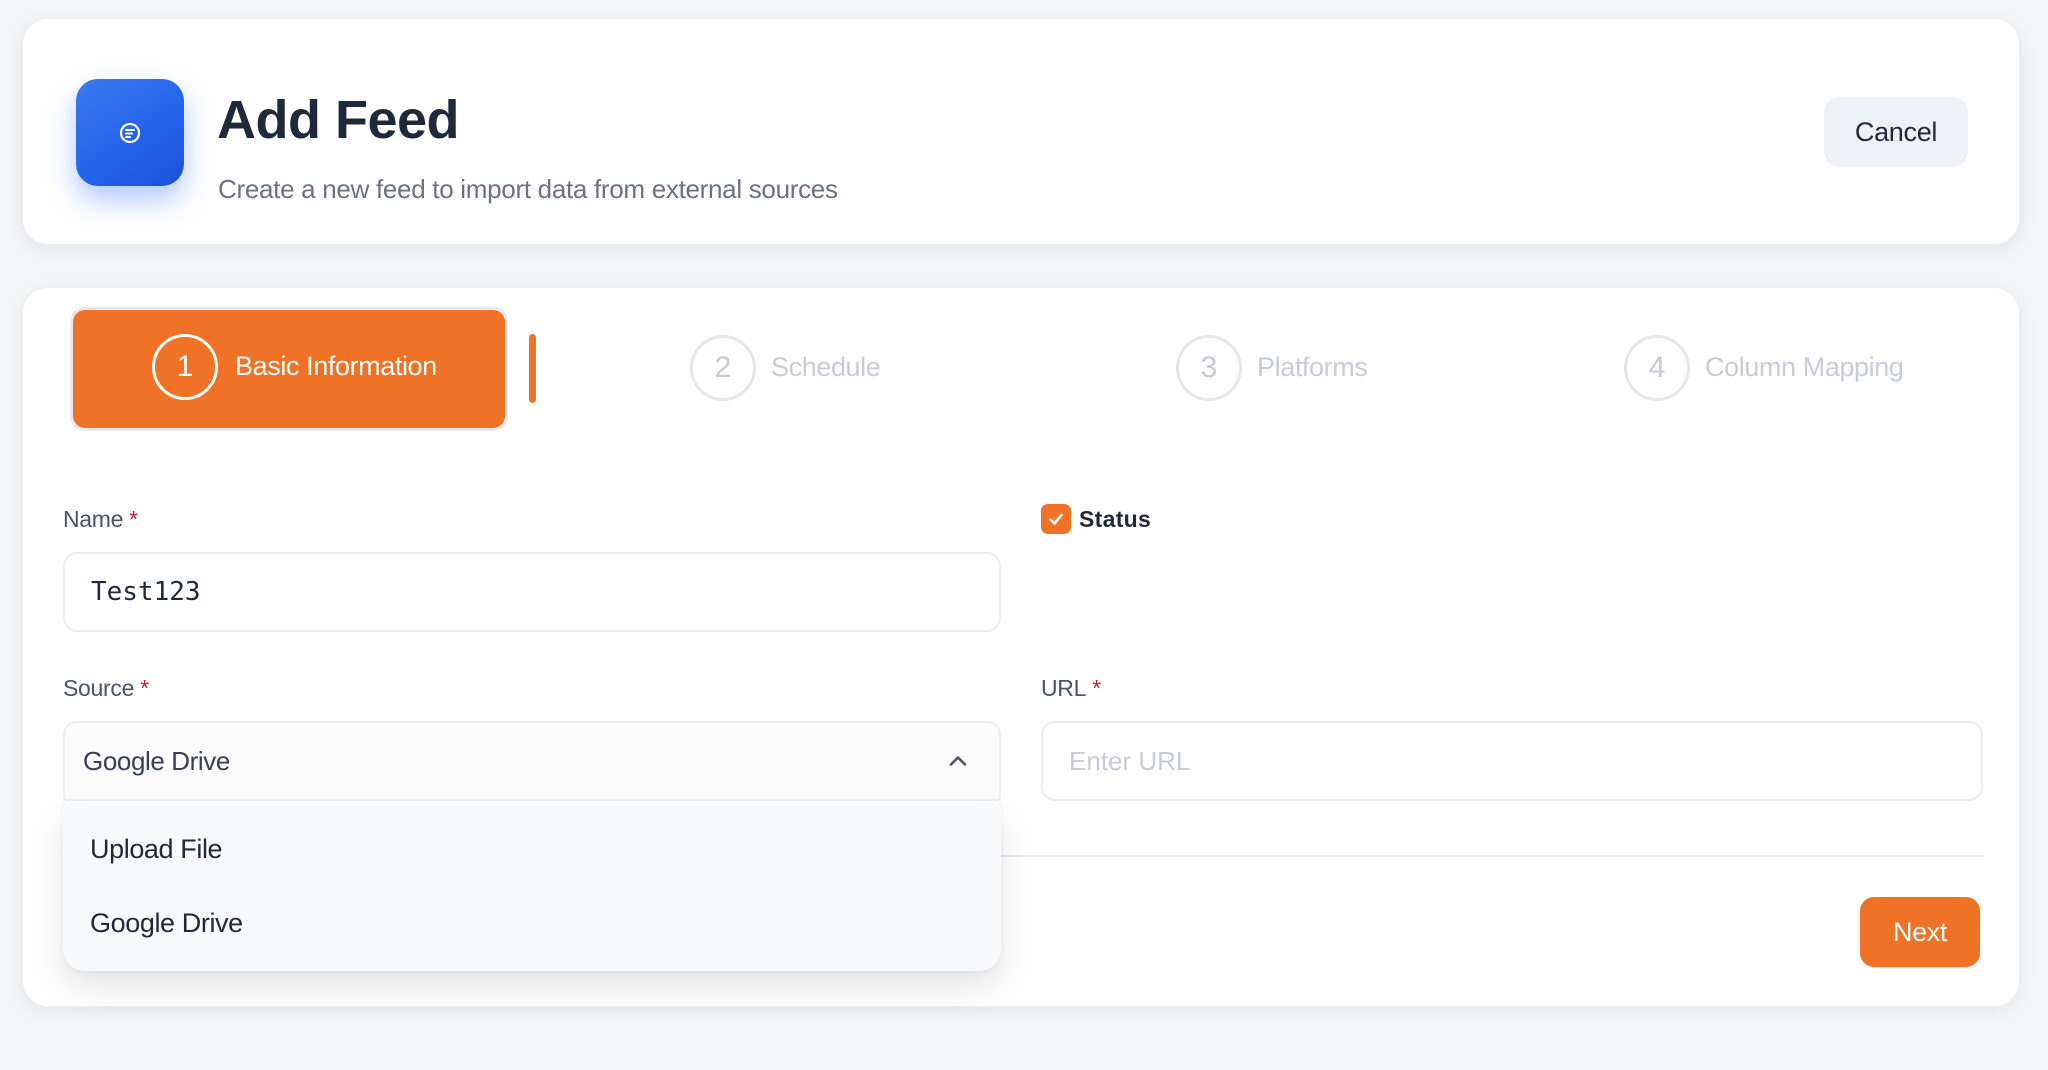  I want to click on step-basic-information: 1 Basic Information, so click(289, 369).